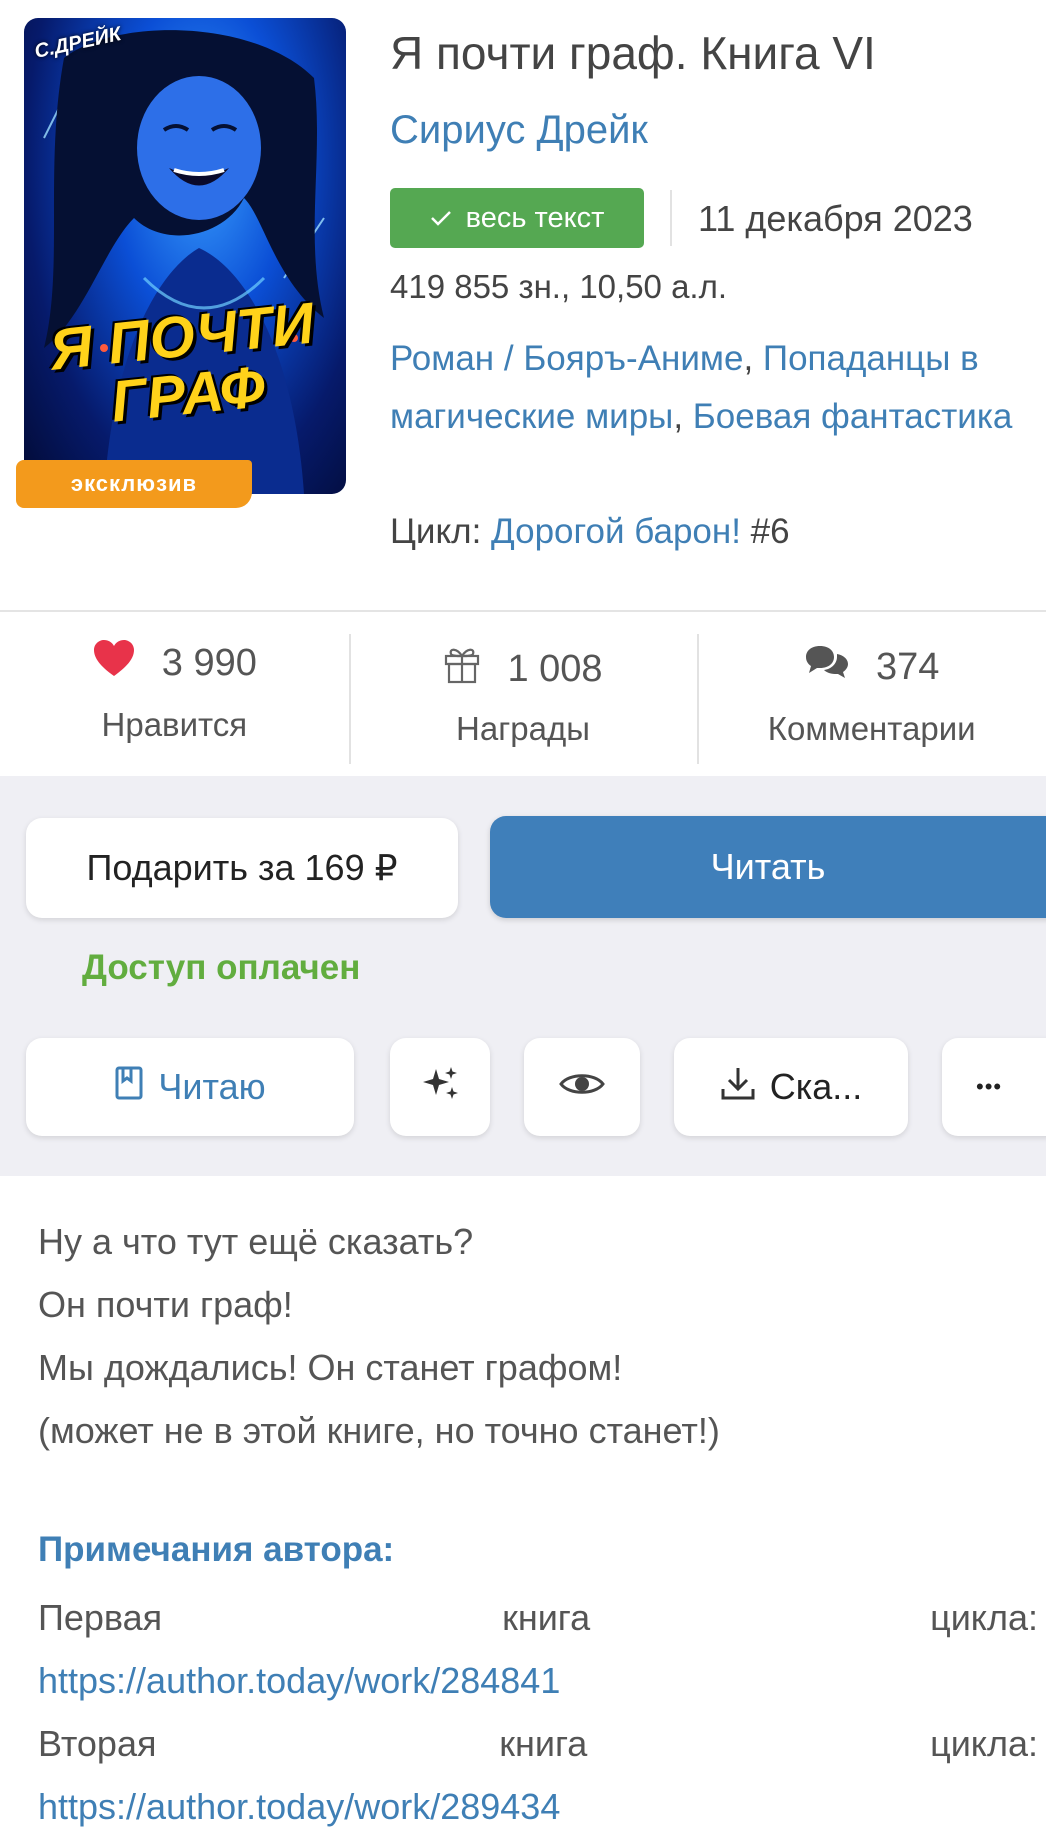 This screenshot has width=1046, height=1832. Describe the element at coordinates (114, 663) in the screenshot. I see `heart-icon` at that location.